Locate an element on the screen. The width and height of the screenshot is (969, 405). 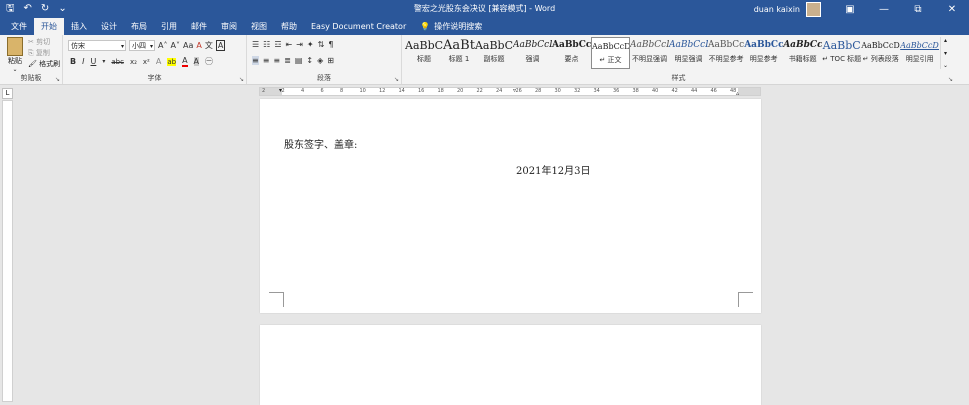
grow-font-icon: A˄ is located at coordinates (162, 45).